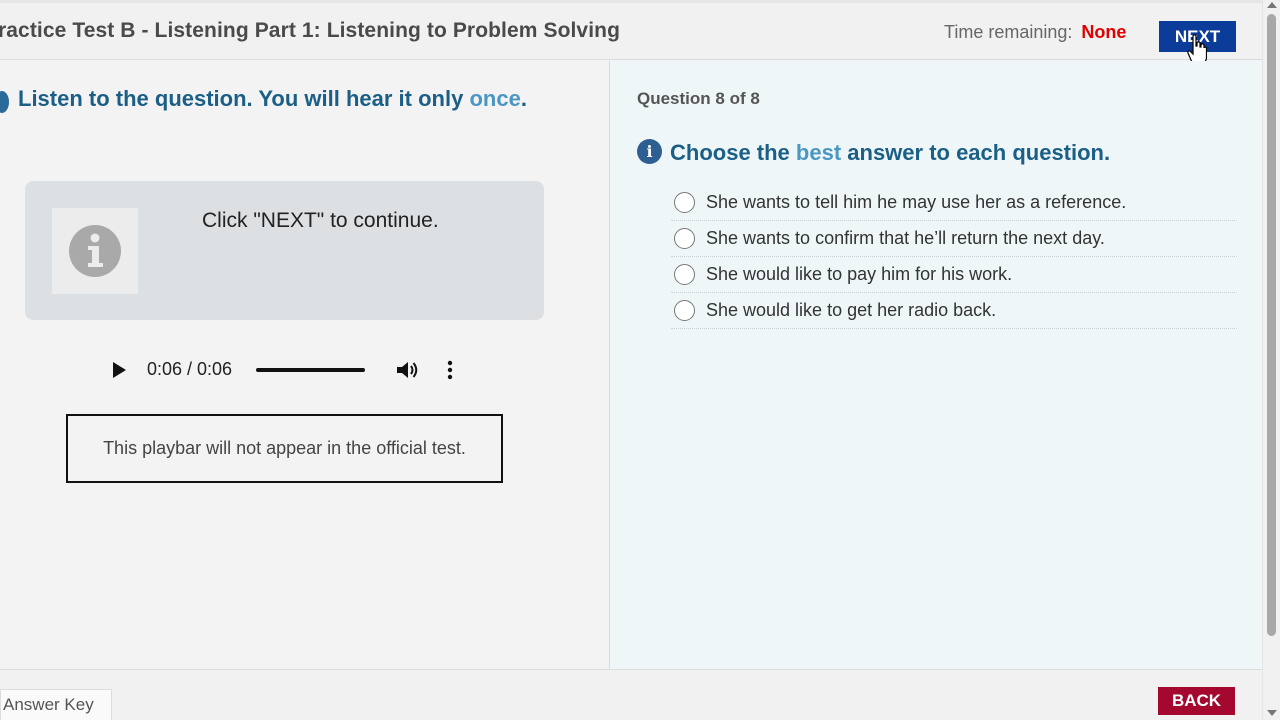 Image resolution: width=1280 pixels, height=720 pixels. What do you see at coordinates (407, 370) in the screenshot?
I see `volume-icon` at bounding box center [407, 370].